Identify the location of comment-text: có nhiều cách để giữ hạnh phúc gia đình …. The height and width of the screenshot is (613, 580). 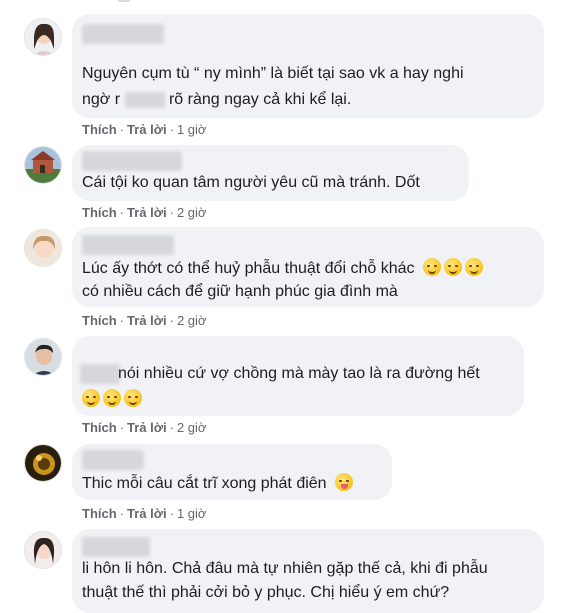
(240, 291).